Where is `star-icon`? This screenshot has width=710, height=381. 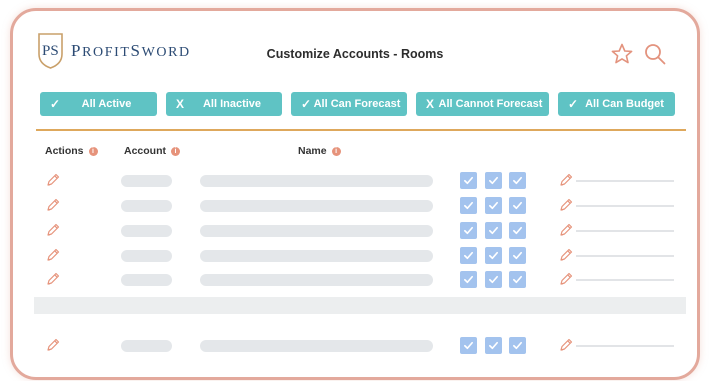
star-icon is located at coordinates (622, 54).